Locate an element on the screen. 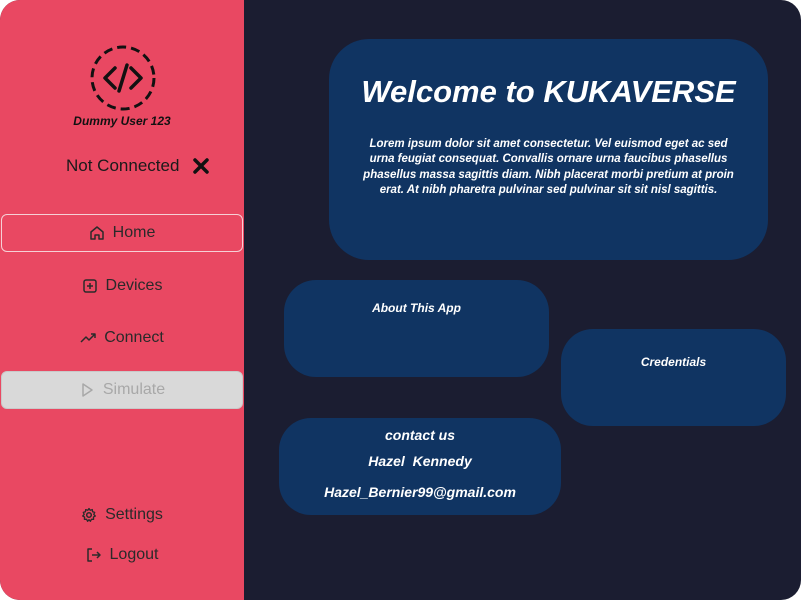  nav-label: Devices is located at coordinates (134, 285).